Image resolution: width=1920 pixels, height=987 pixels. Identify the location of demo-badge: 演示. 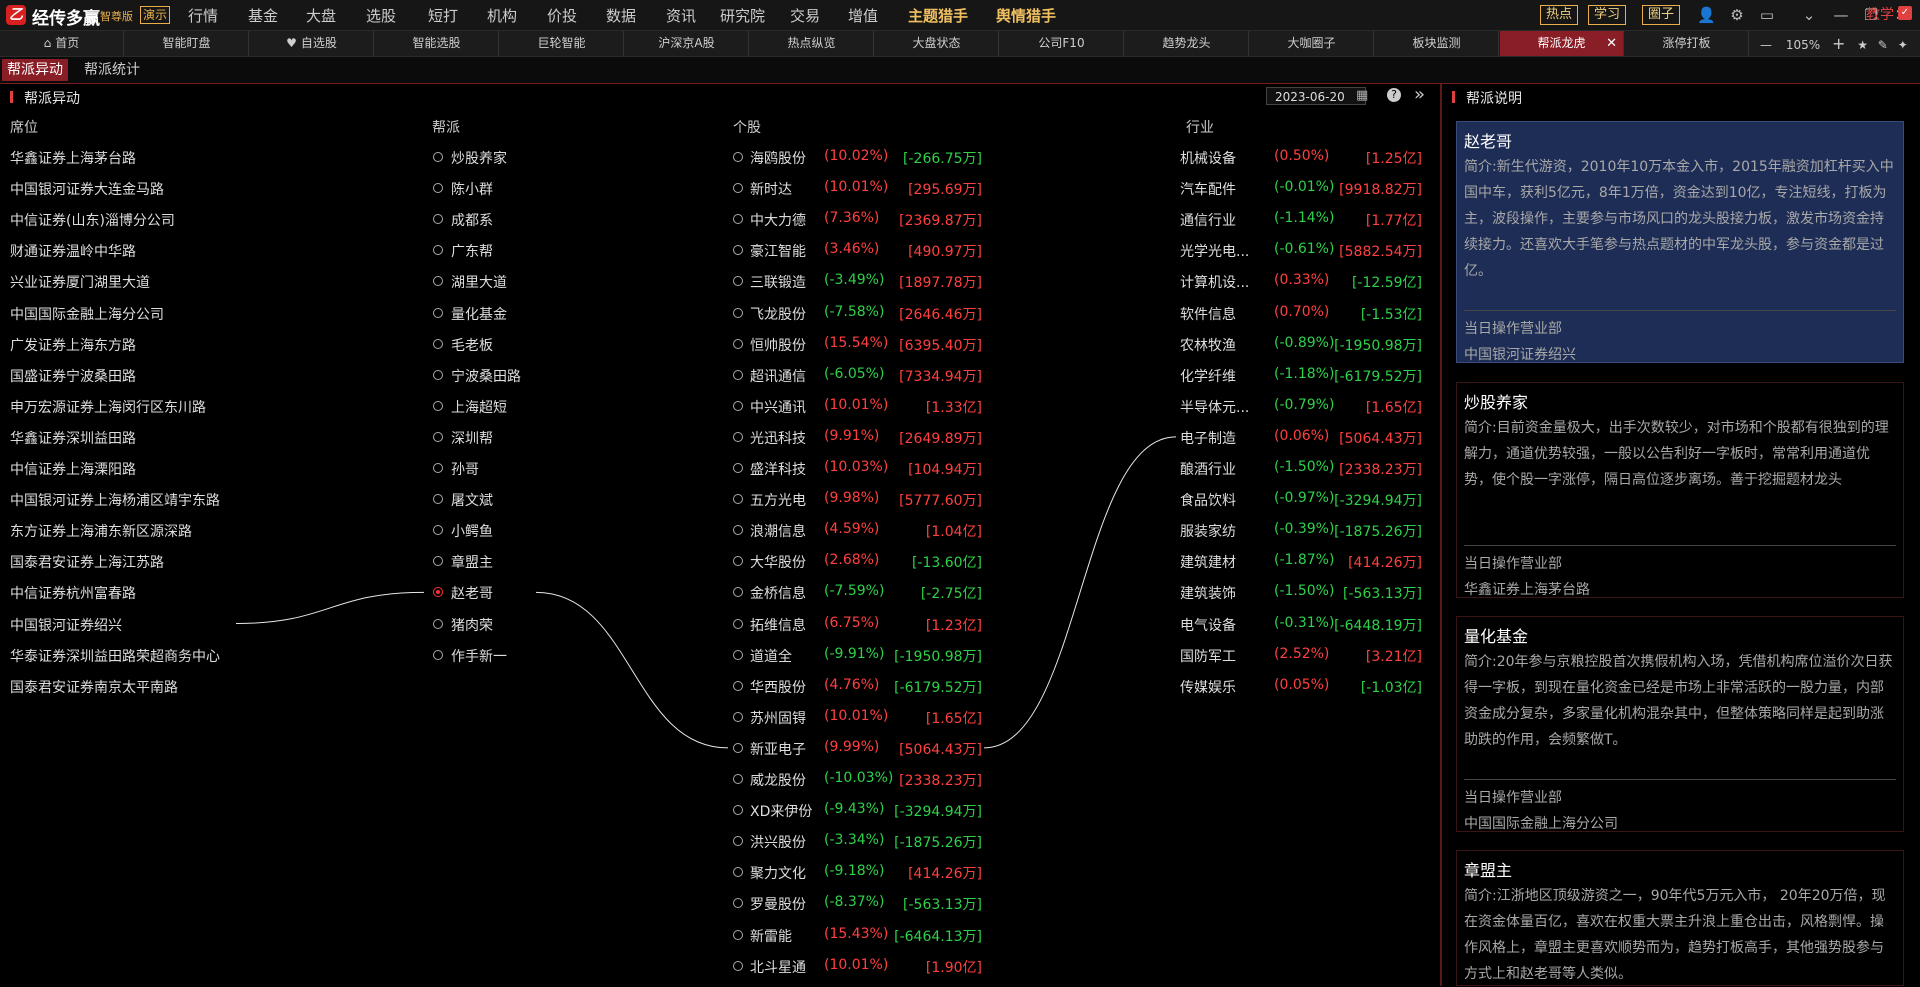
(155, 15).